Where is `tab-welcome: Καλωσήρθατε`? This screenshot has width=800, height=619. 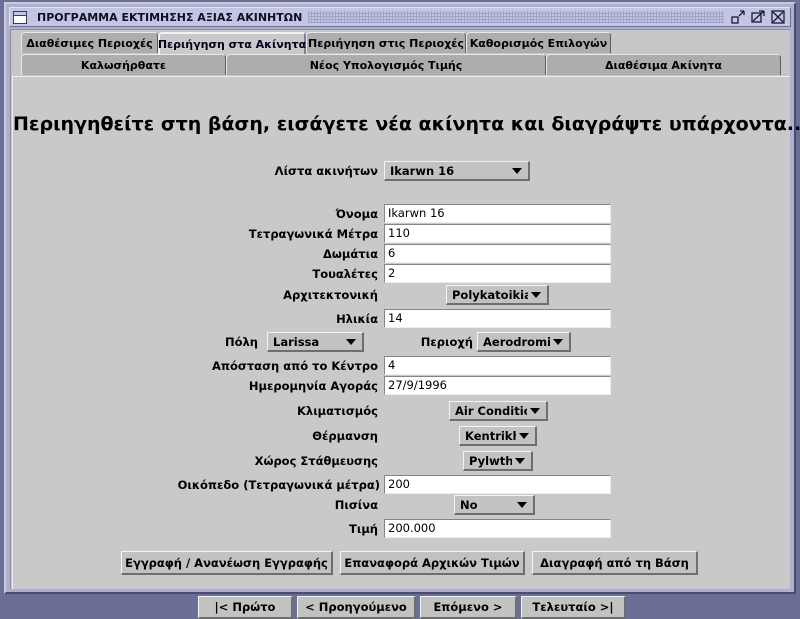
tab-welcome: Καλωσήρθατε is located at coordinates (123, 64).